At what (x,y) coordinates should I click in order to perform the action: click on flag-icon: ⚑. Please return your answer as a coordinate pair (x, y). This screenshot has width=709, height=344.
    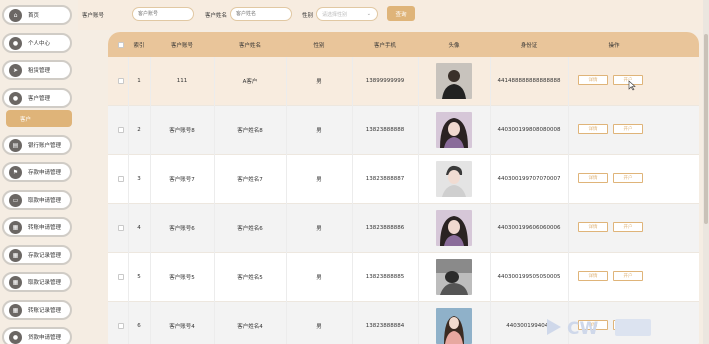
    Looking at the image, I should click on (15, 172).